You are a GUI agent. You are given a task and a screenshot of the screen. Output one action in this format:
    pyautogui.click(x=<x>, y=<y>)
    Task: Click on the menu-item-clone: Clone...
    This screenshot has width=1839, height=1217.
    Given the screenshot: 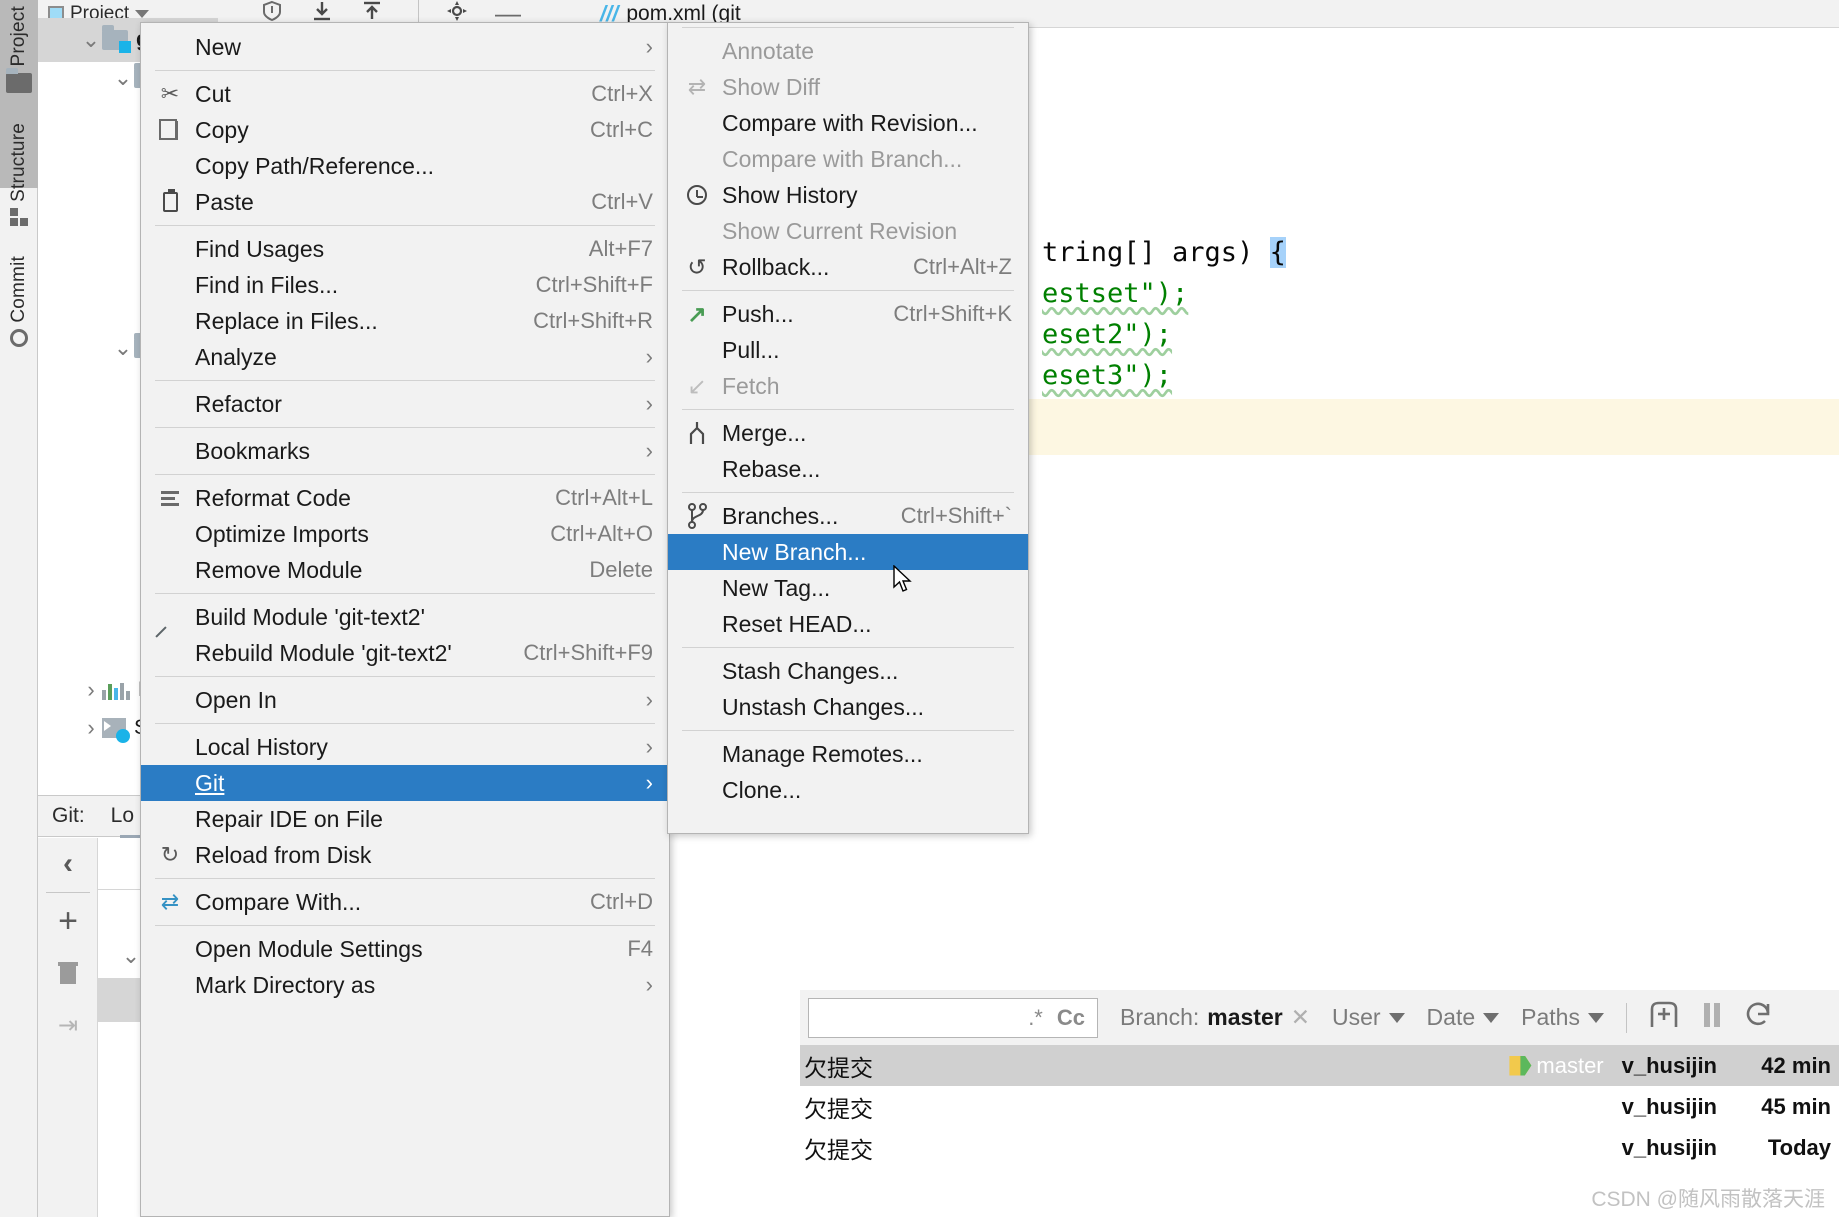 What is the action you would take?
    pyautogui.click(x=848, y=790)
    